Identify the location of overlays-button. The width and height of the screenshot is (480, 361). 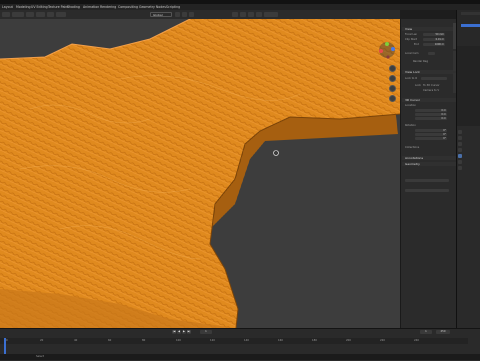
(251, 14).